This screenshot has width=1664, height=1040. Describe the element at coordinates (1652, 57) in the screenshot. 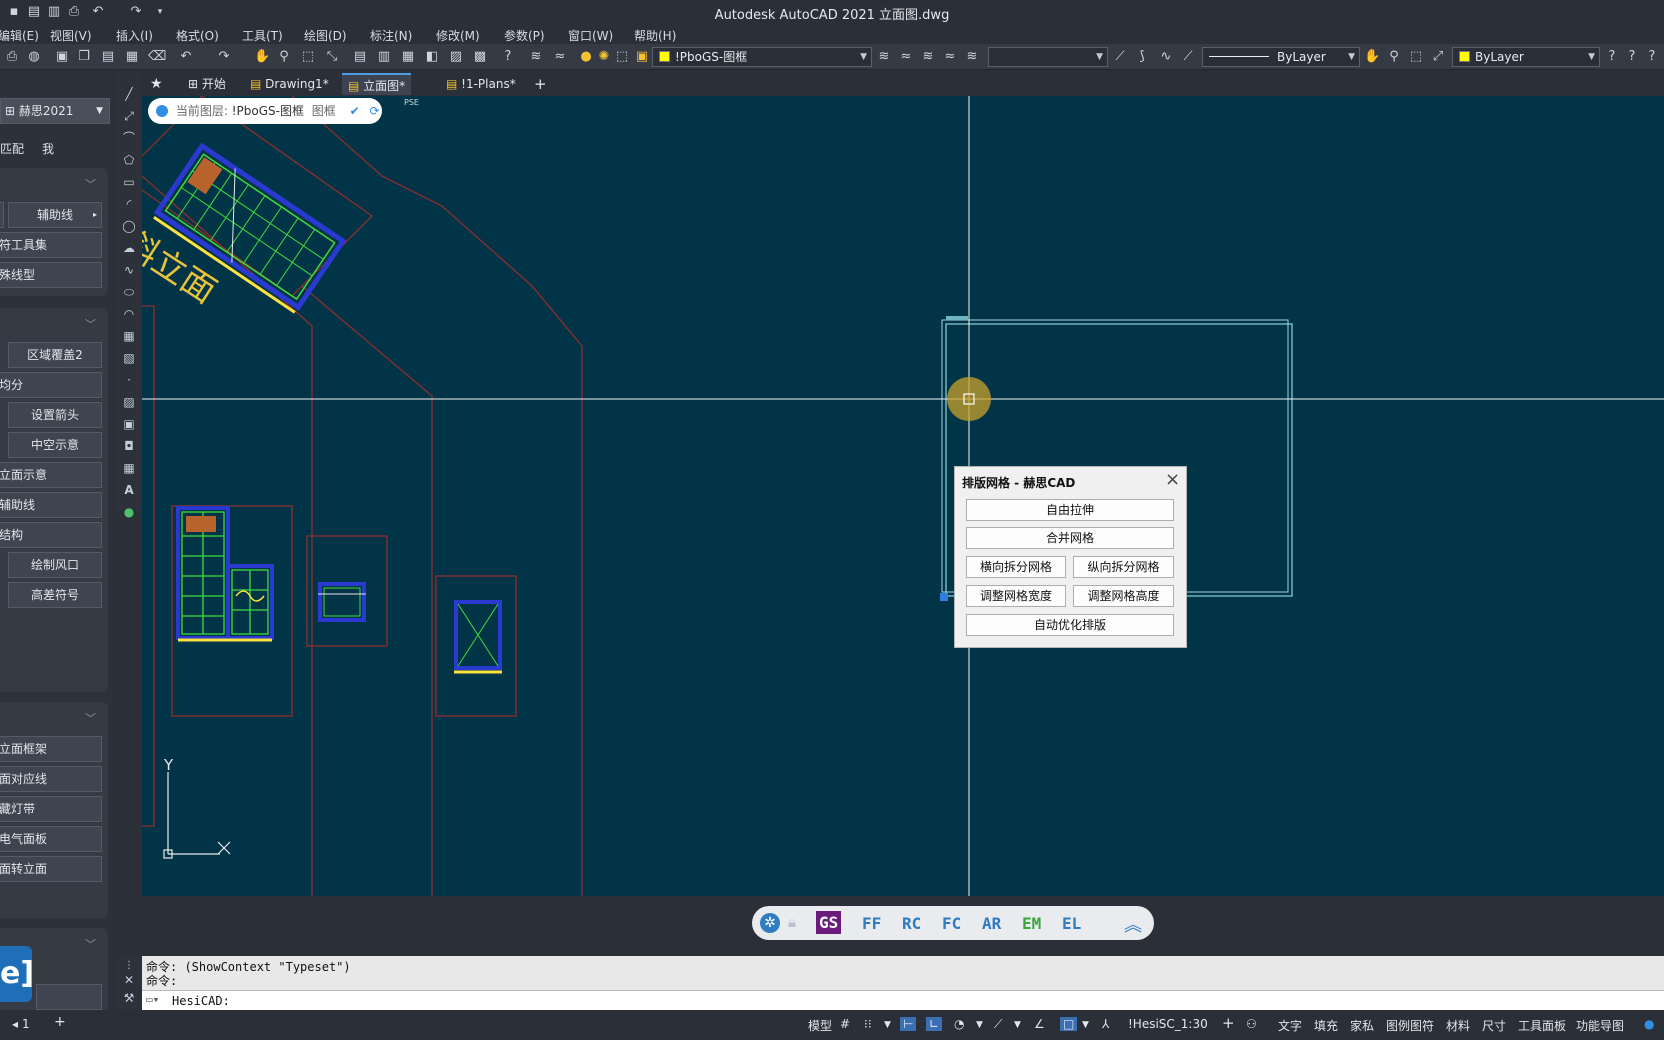

I see `help-search-icon: ?` at that location.